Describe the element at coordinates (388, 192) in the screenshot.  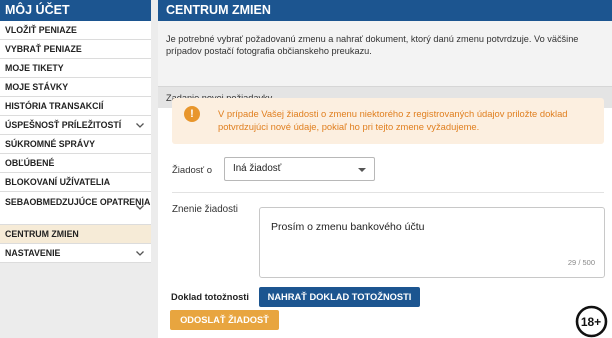
I see `divider` at that location.